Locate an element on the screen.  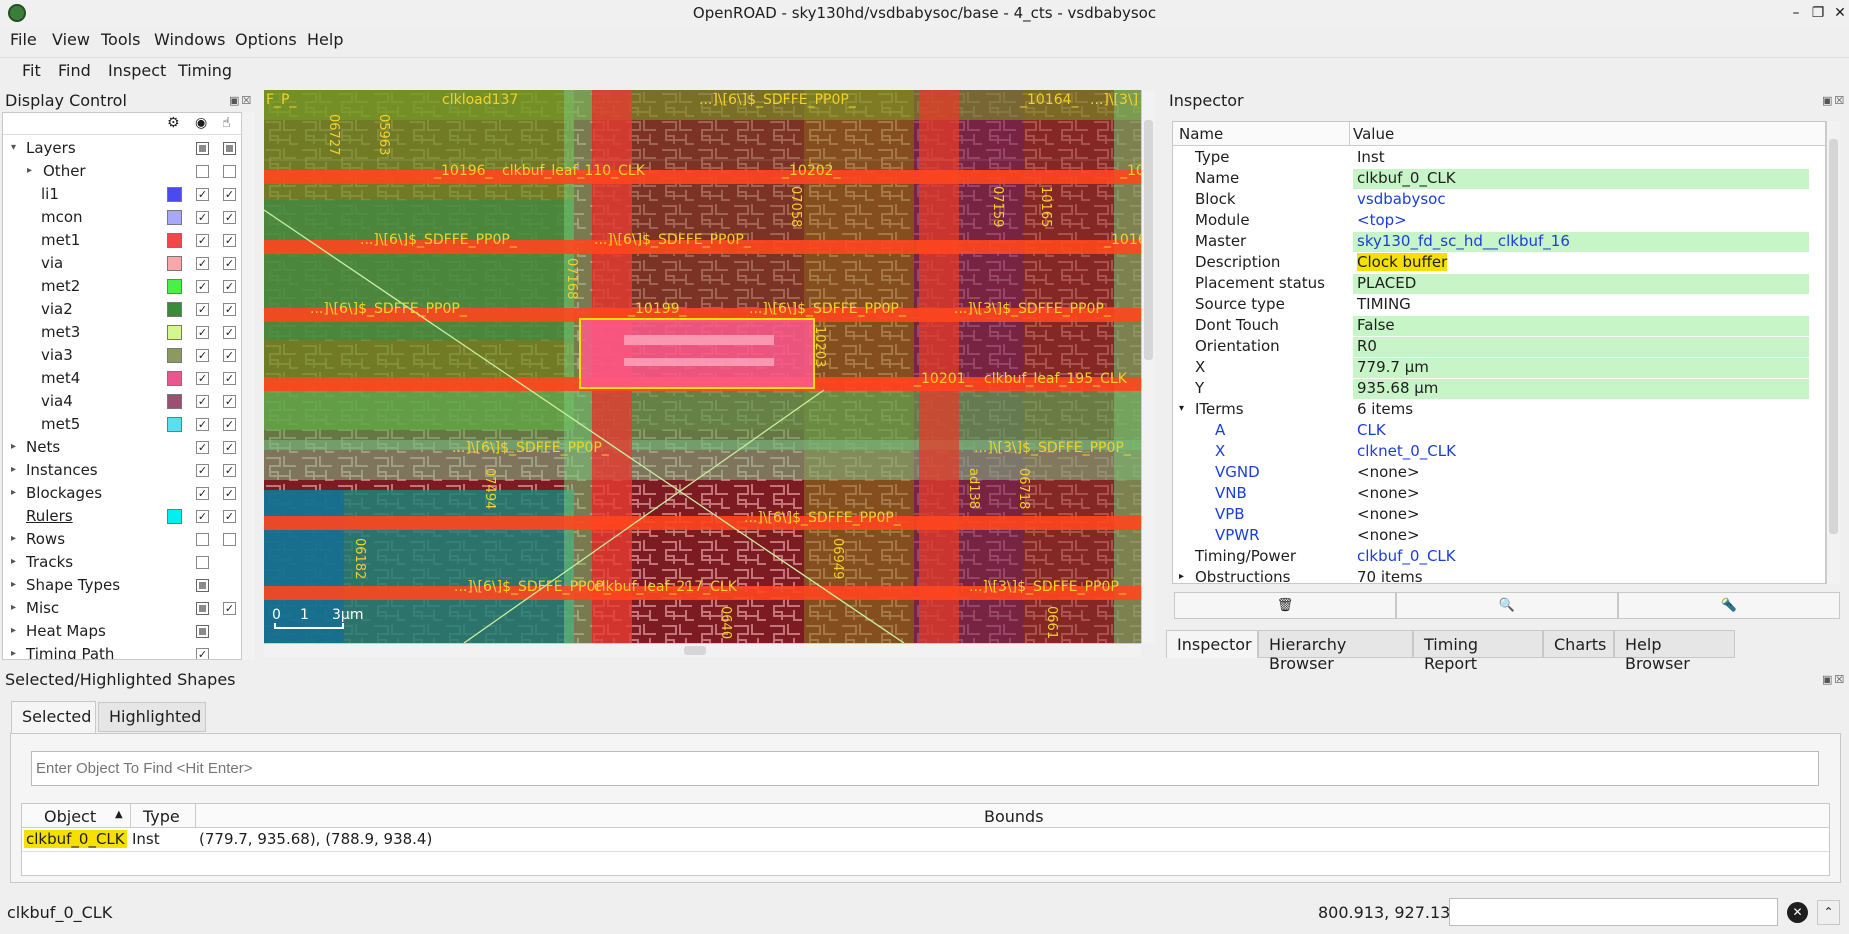
display-control-row: ▸ Heat Maps is located at coordinates (125, 631).